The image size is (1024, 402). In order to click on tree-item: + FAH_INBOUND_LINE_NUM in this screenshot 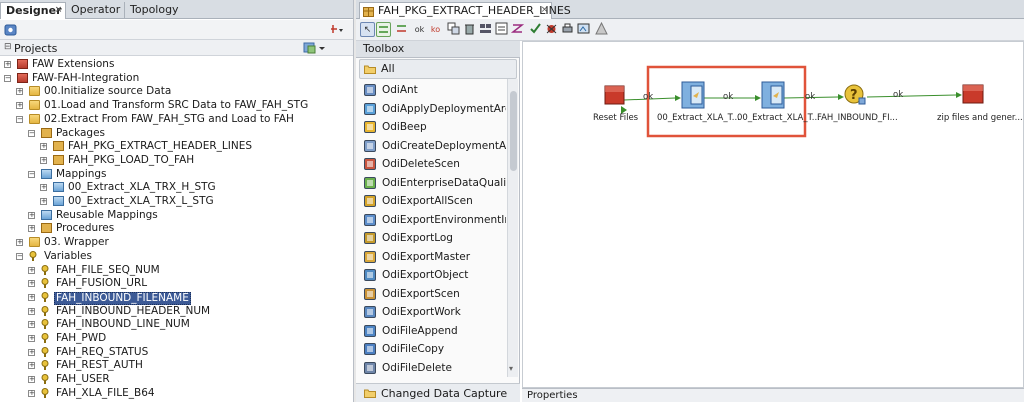, I will do `click(186, 324)`.